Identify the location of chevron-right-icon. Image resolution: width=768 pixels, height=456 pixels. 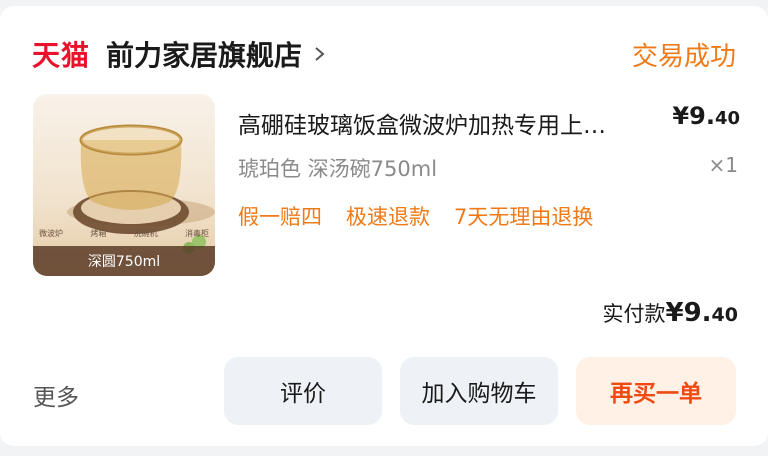
(320, 54).